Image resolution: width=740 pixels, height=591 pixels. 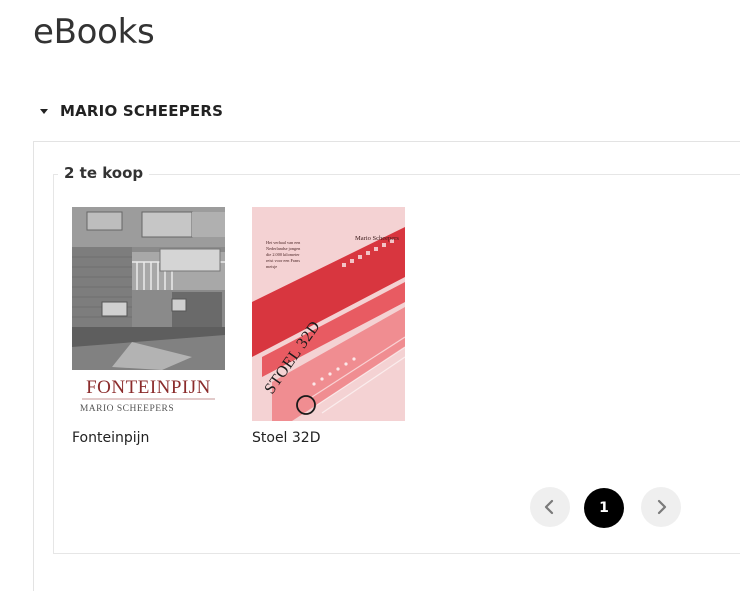 I want to click on book-title: Fonteinpijn, so click(x=149, y=438).